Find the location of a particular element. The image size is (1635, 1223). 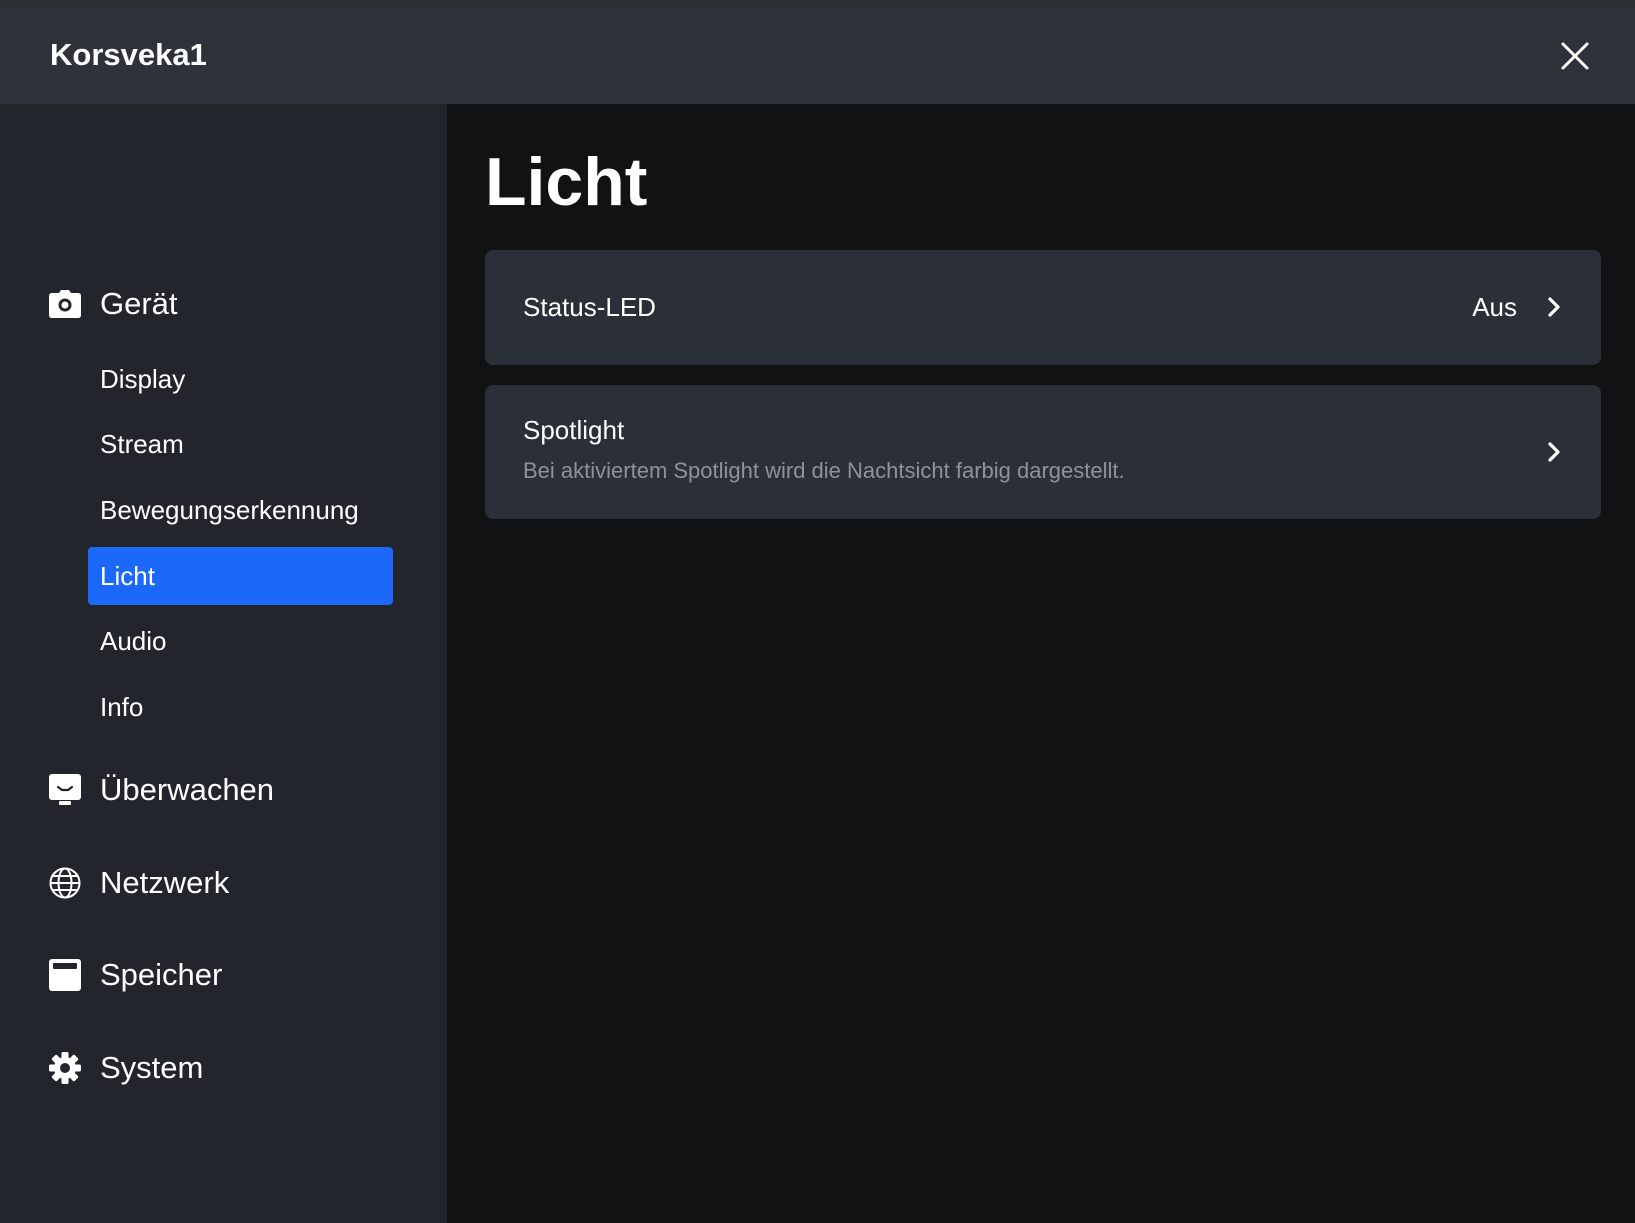

sidebar-section-system: System is located at coordinates (125, 1068).